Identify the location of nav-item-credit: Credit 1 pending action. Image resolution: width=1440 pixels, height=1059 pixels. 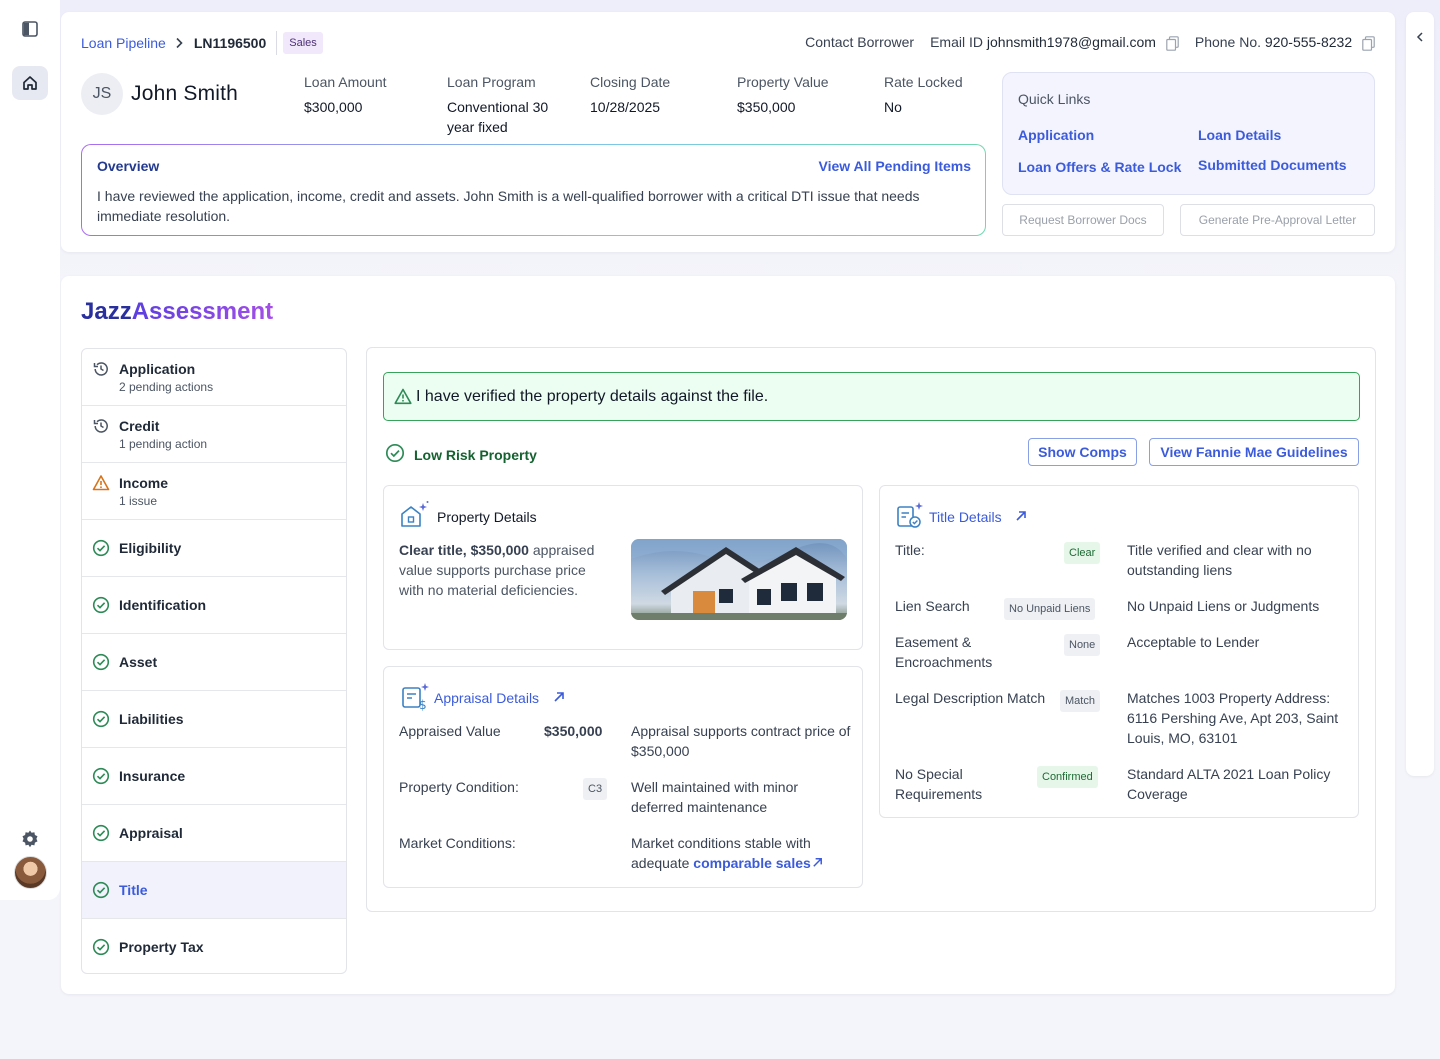
(214, 434).